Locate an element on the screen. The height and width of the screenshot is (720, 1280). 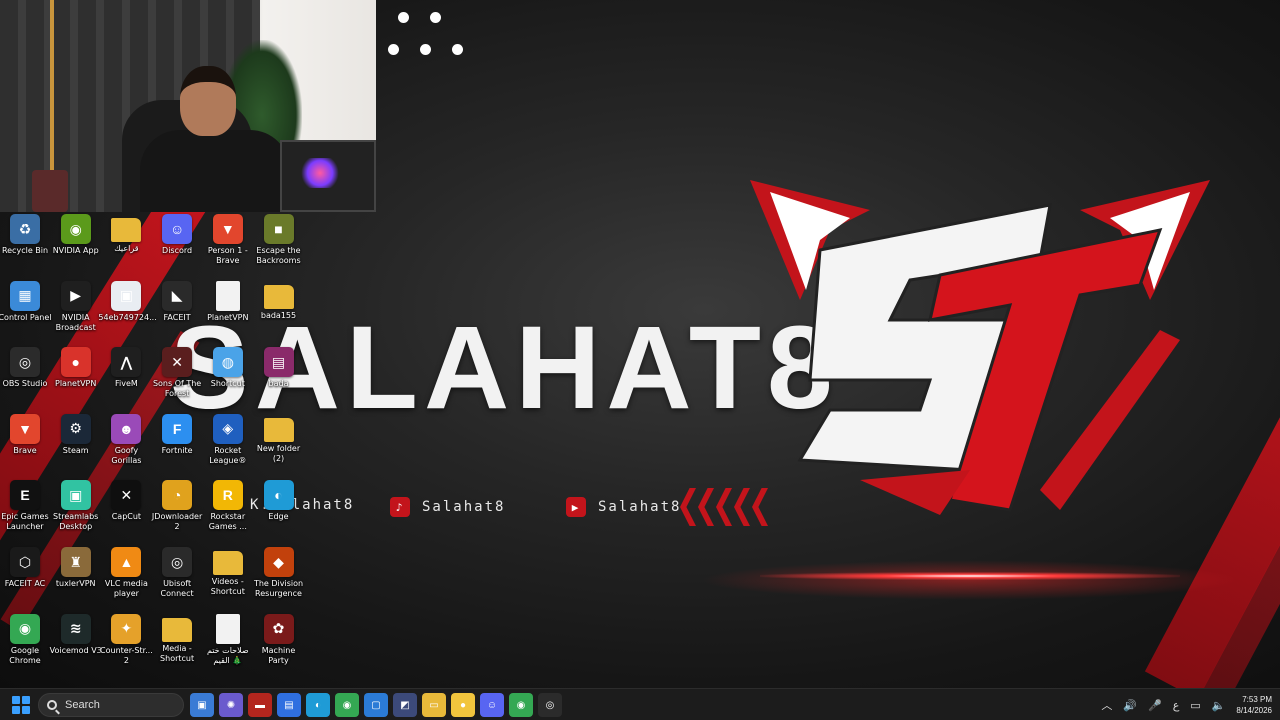
desktop-icon: ✦ Counter-Str... 2 is located at coordinates (126, 644).